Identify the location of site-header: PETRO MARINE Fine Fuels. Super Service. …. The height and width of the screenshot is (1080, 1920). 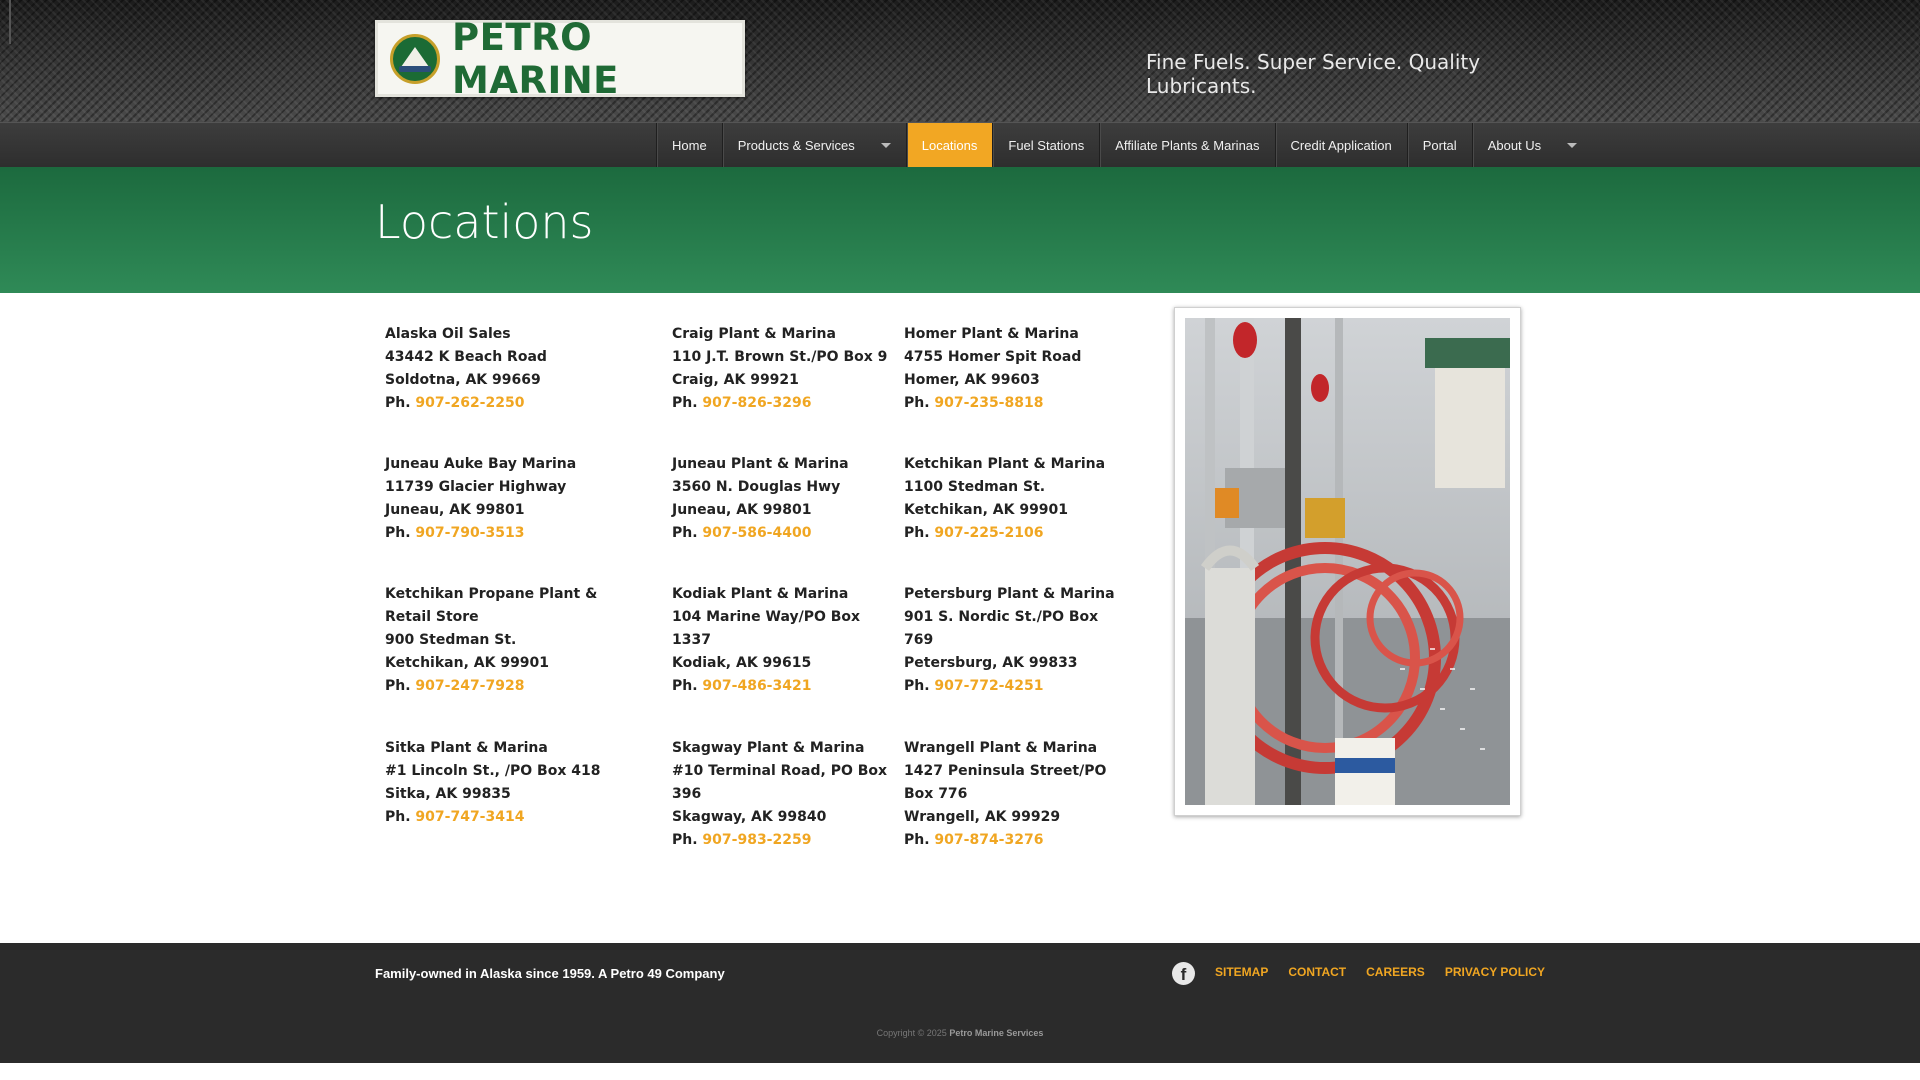
(960, 61).